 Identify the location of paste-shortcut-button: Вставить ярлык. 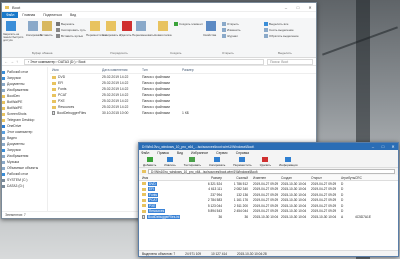
(69, 36).